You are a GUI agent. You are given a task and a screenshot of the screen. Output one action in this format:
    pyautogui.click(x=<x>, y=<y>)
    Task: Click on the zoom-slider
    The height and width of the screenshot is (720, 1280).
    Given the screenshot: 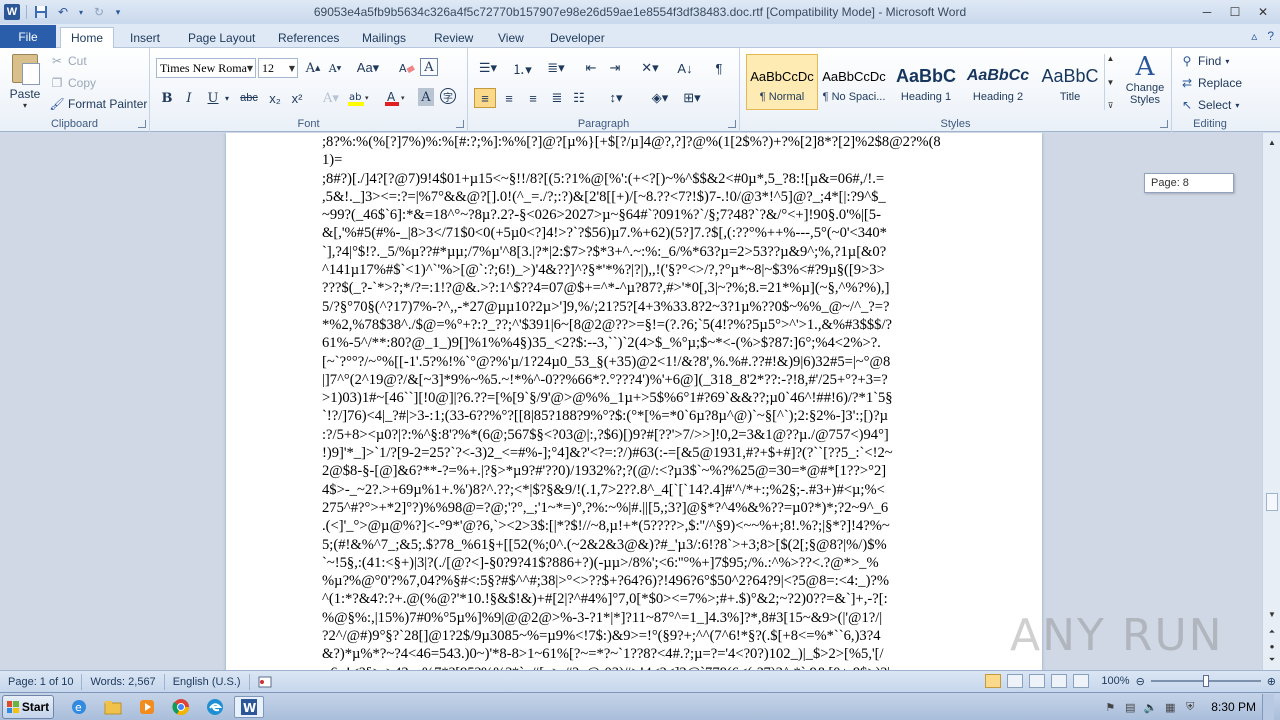 What is the action you would take?
    pyautogui.click(x=1205, y=681)
    